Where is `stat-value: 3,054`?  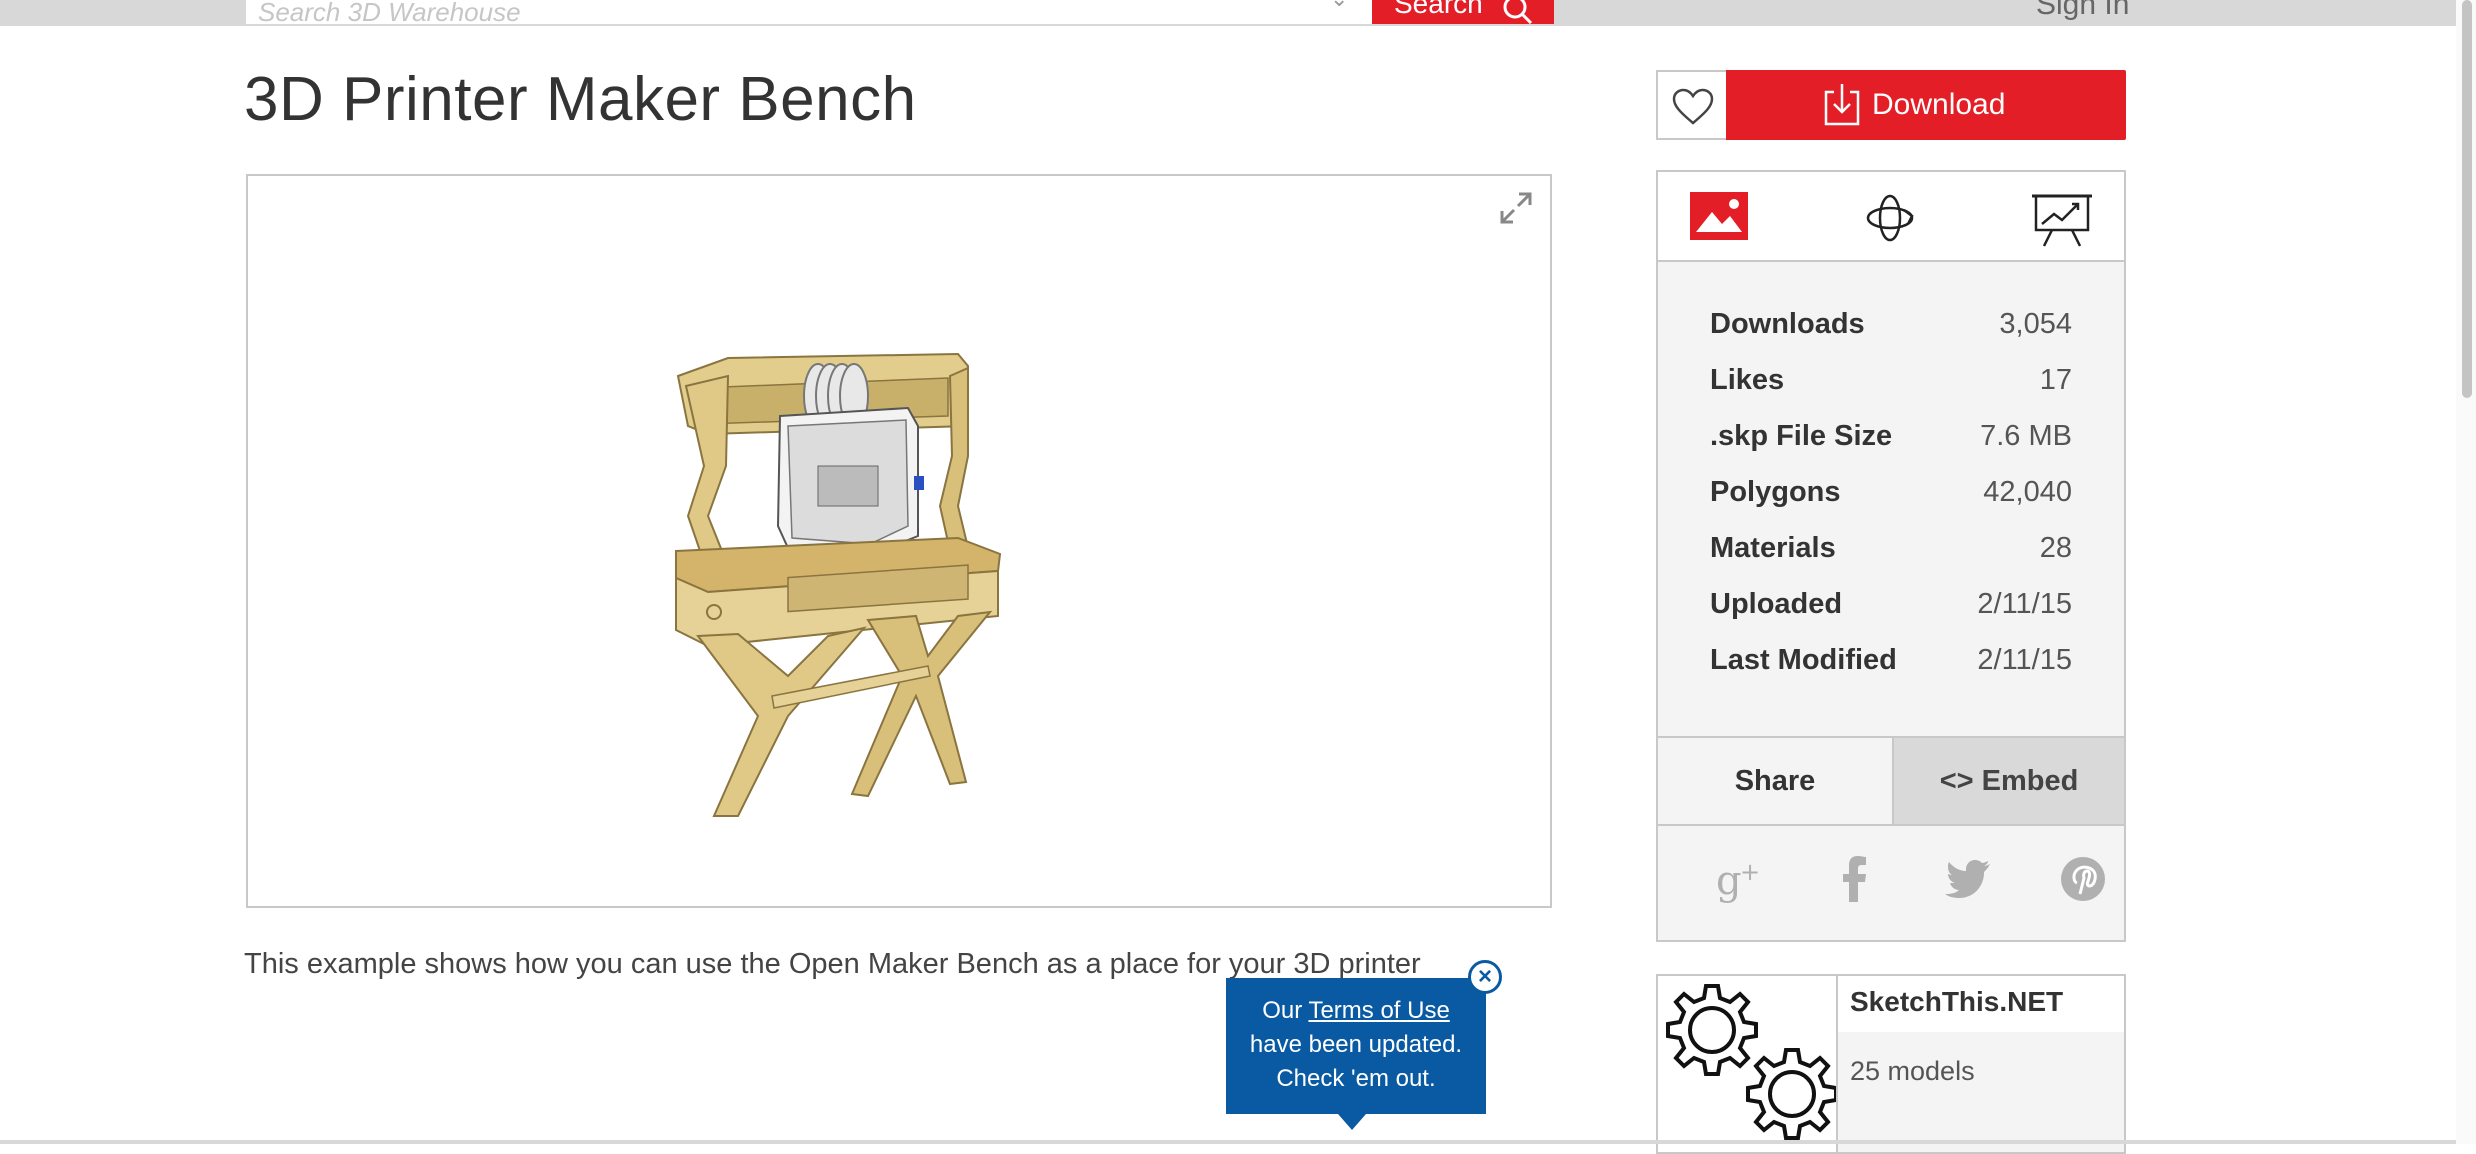
stat-value: 3,054 is located at coordinates (2035, 324).